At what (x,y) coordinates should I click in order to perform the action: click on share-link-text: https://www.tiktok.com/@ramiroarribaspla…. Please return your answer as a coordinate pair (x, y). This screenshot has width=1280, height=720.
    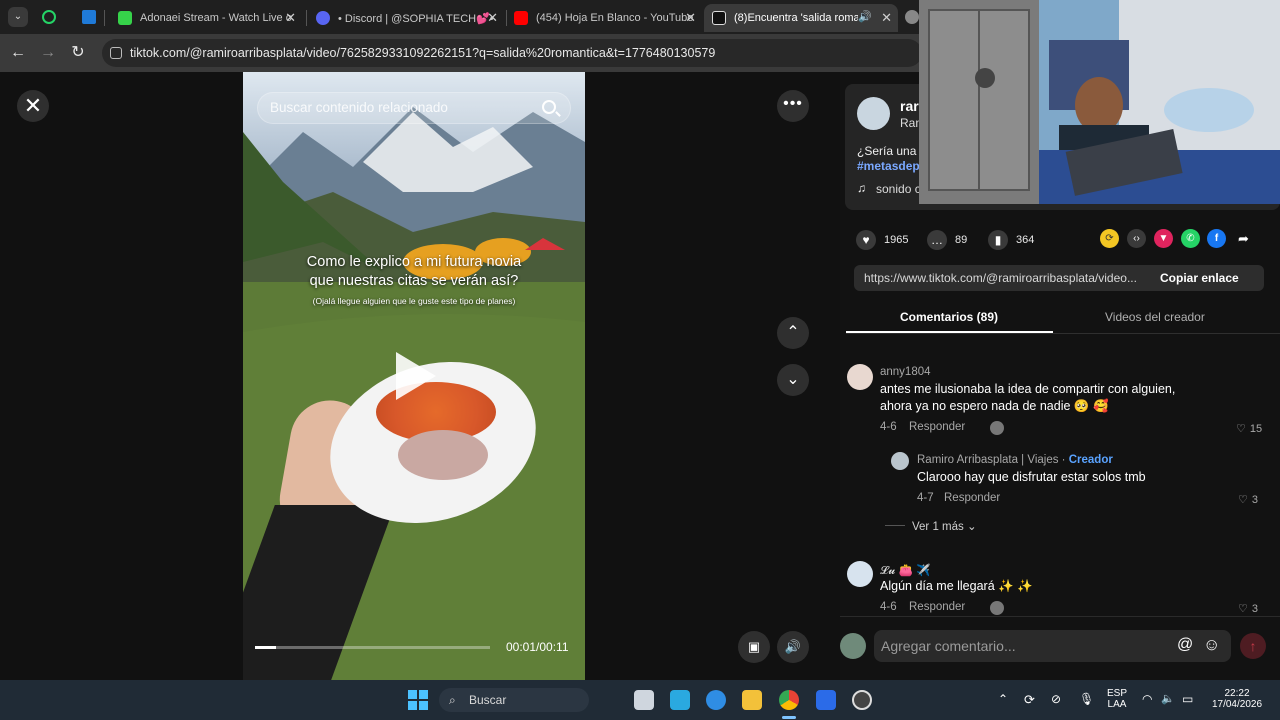
    Looking at the image, I should click on (1000, 278).